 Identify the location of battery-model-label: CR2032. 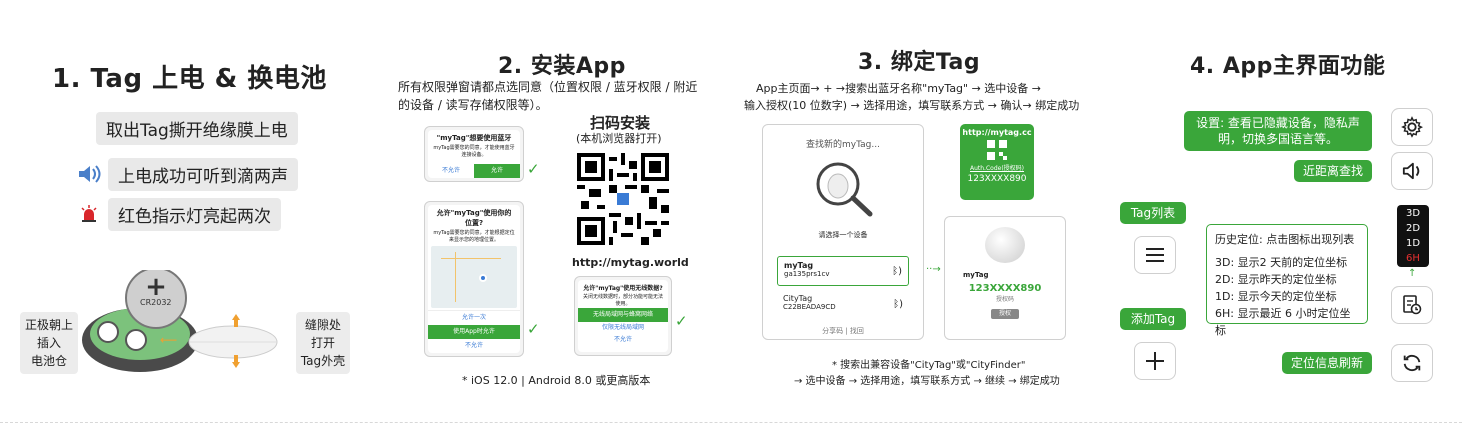
(156, 302).